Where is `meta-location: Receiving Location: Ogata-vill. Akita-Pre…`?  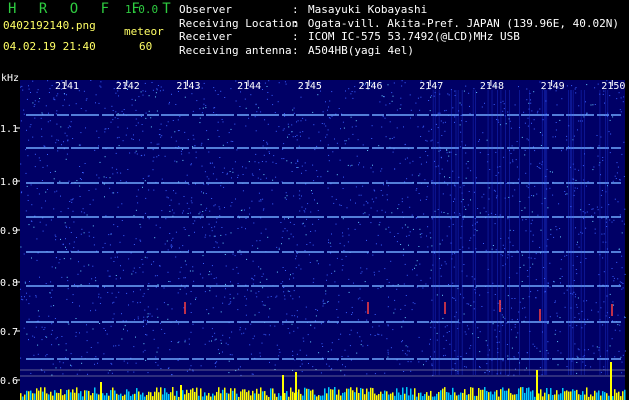
meta-location: Receiving Location: Ogata-vill. Akita-Pre… is located at coordinates (399, 23).